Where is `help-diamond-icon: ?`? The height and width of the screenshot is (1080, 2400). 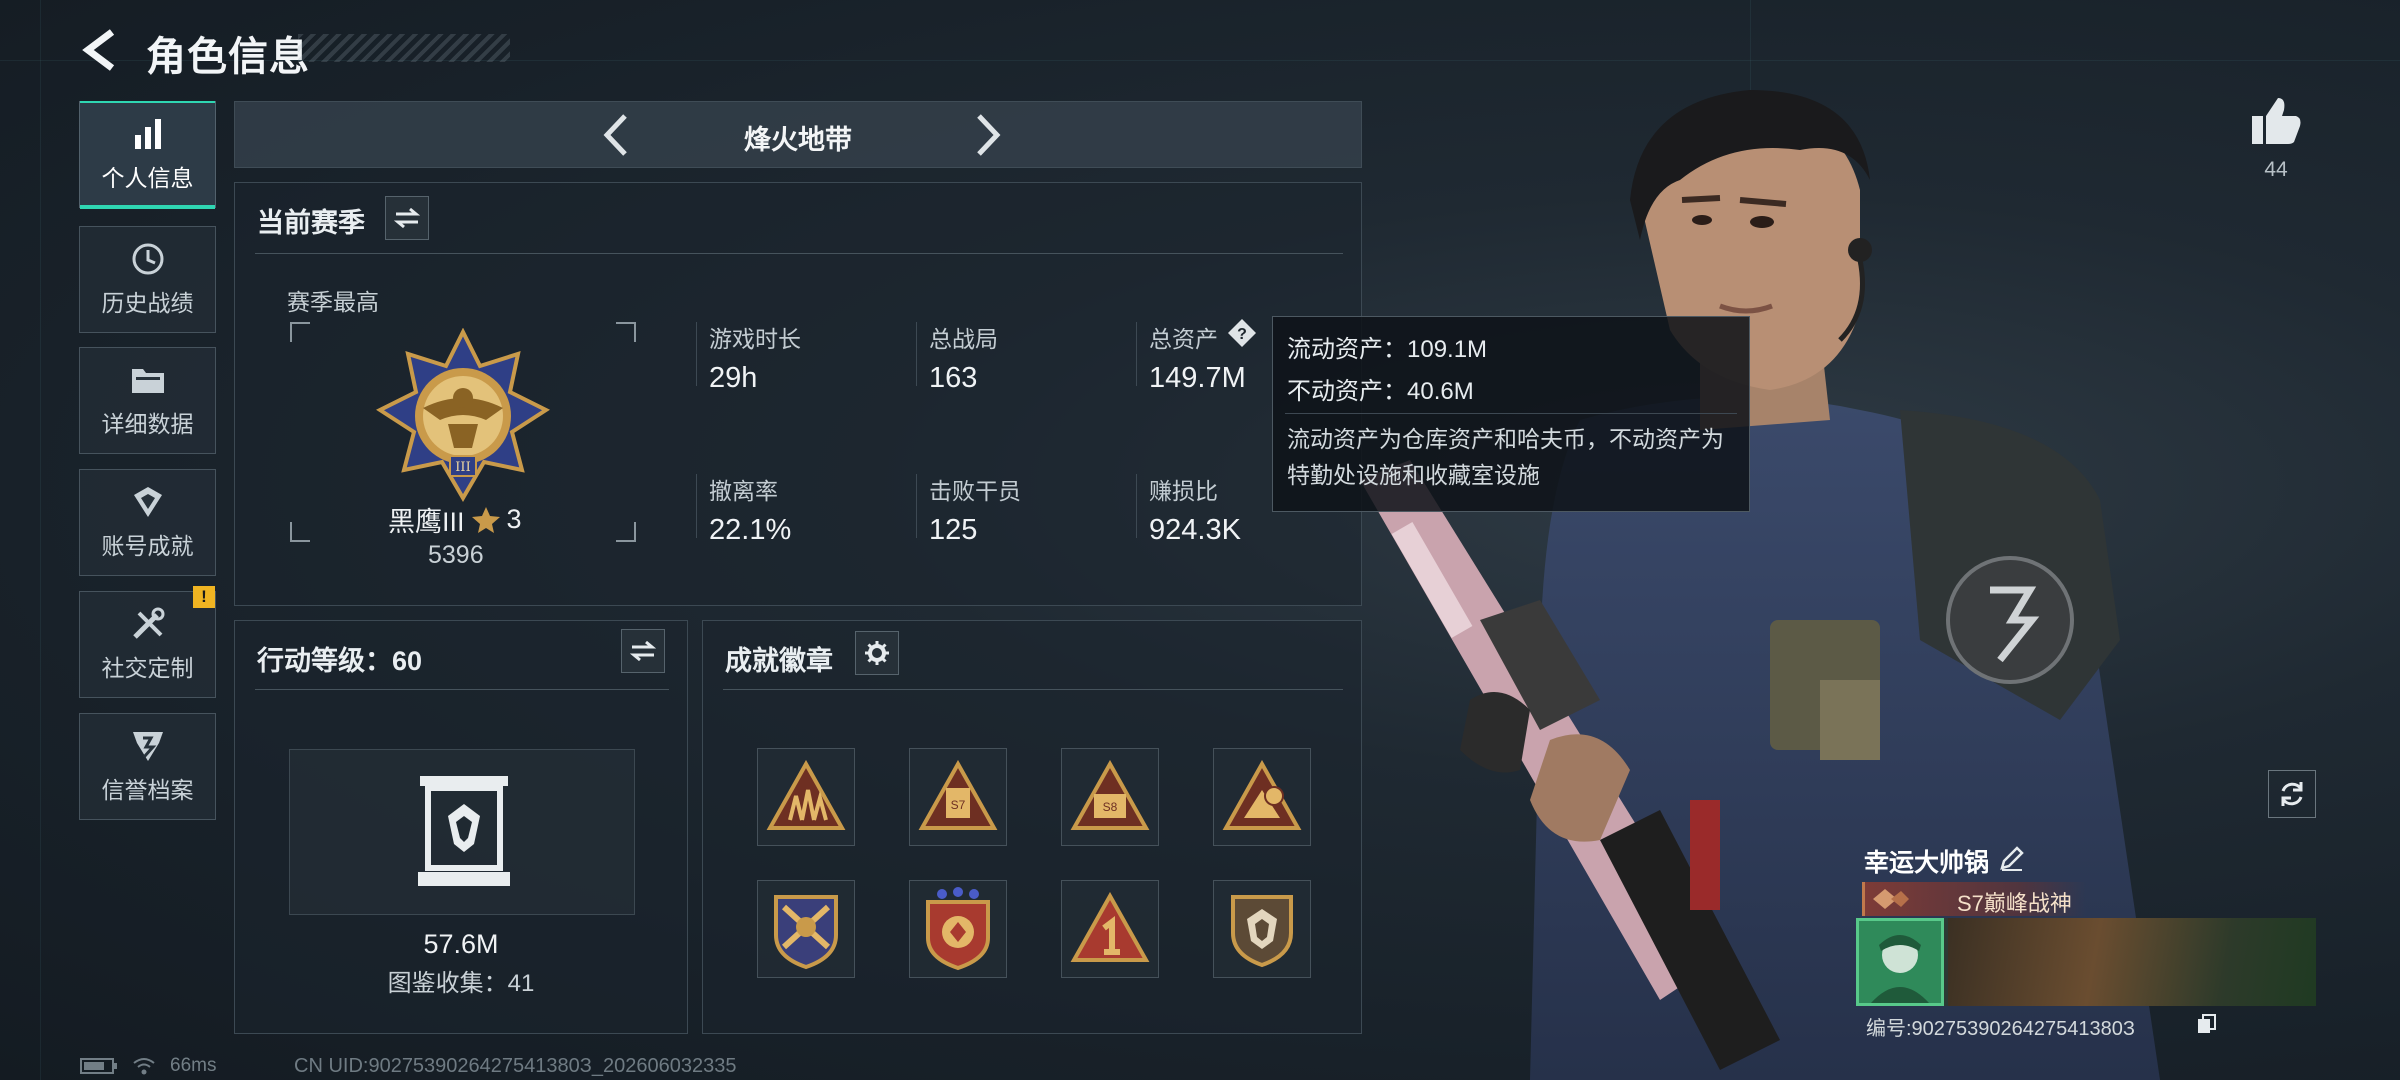 help-diamond-icon: ? is located at coordinates (1242, 333).